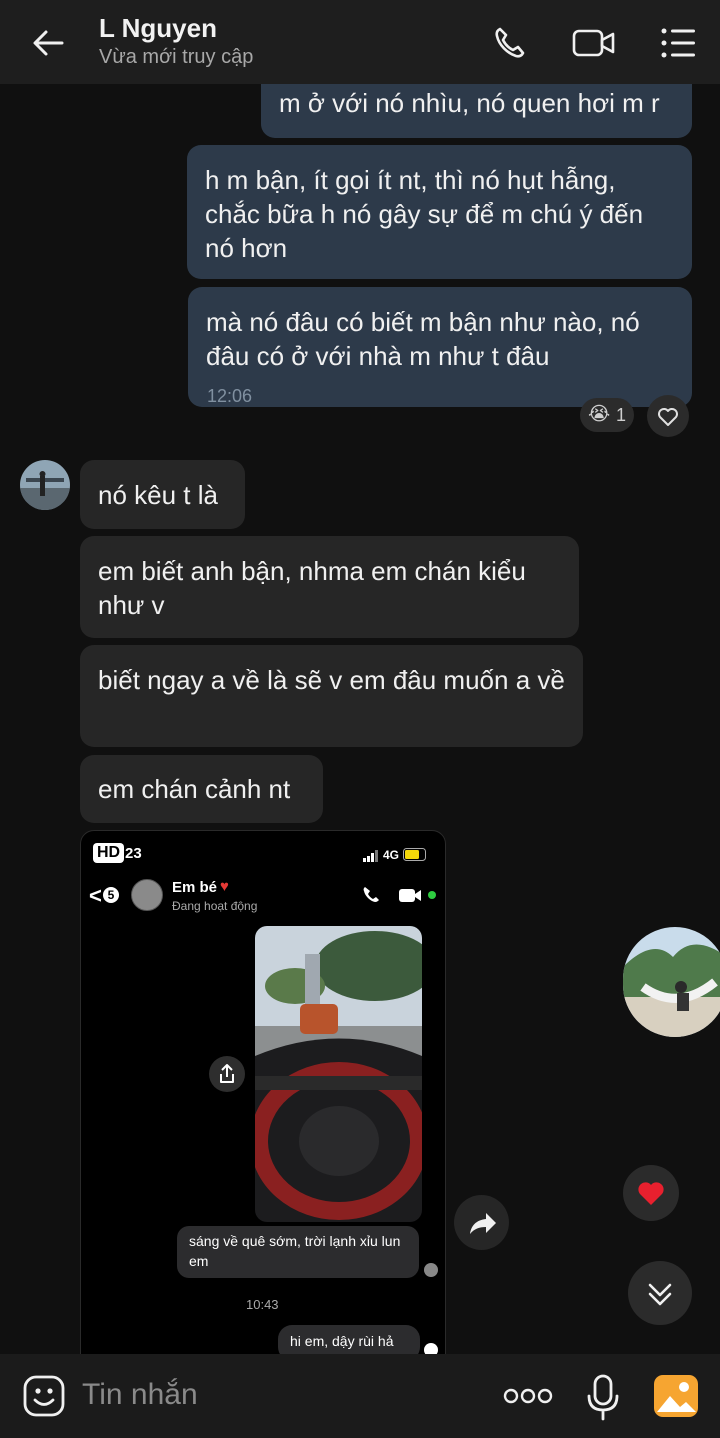 This screenshot has height=1438, width=720. Describe the element at coordinates (481, 1222) in the screenshot. I see `forward-icon` at that location.